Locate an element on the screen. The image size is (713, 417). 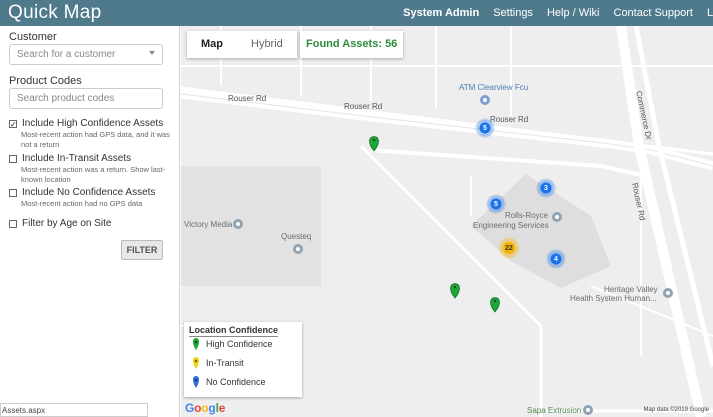
legend-title: Location Confidence is located at coordinates (234, 331).